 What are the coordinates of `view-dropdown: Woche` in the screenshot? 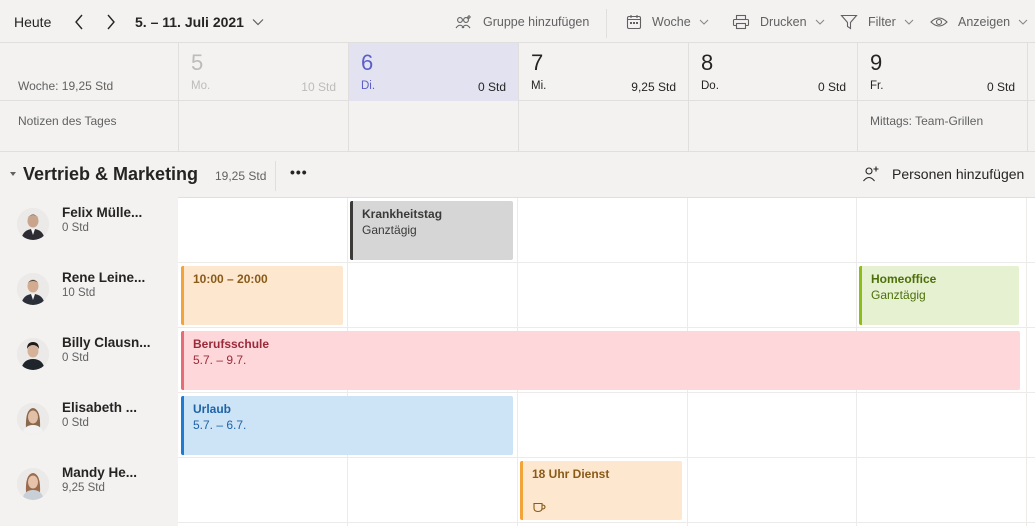 It's located at (672, 21).